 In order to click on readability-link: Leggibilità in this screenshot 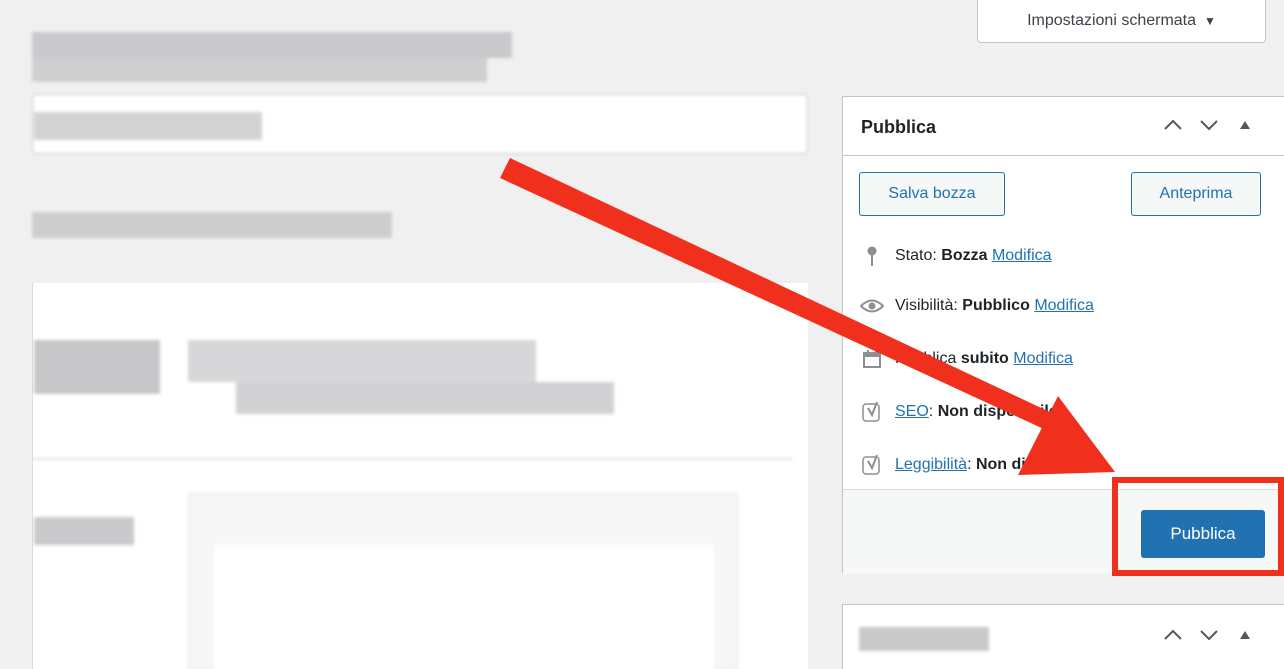, I will do `click(931, 464)`.